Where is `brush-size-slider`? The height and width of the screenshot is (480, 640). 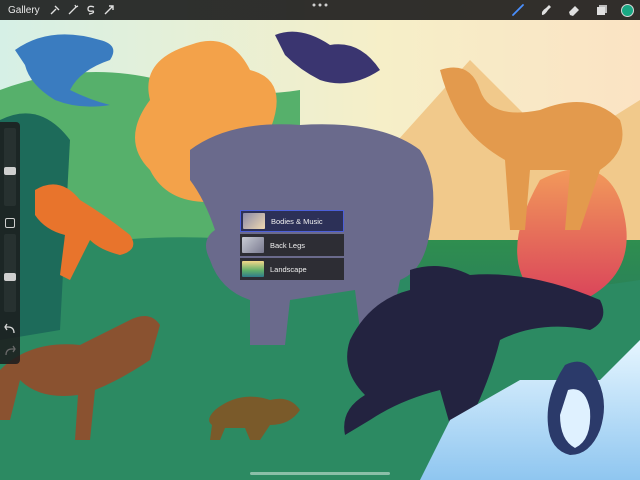 brush-size-slider is located at coordinates (10, 167).